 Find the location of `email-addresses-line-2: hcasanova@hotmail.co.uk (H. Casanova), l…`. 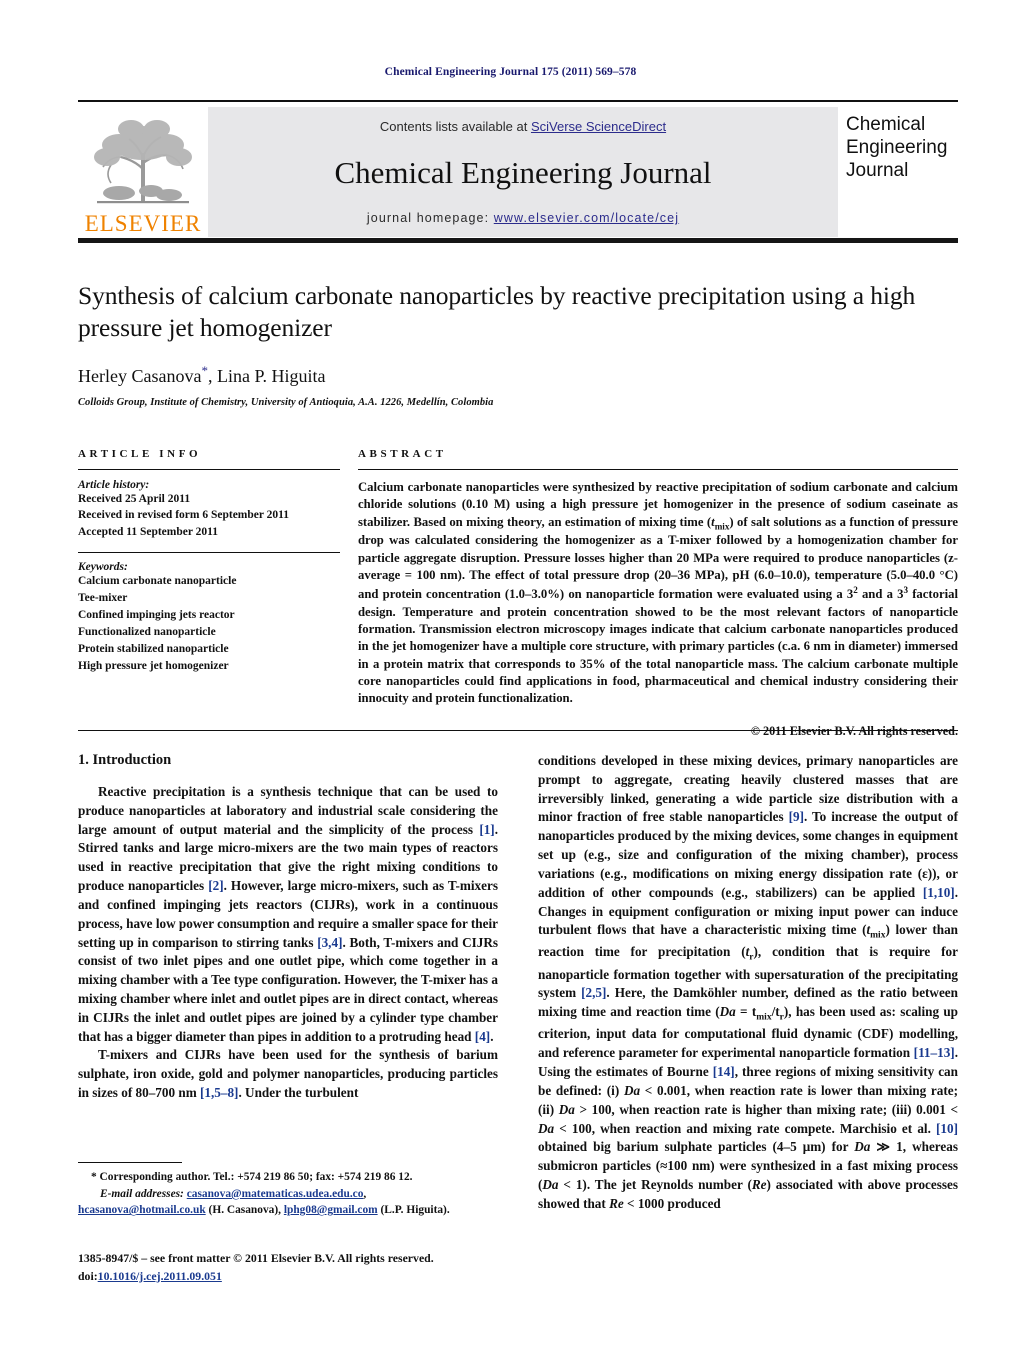

email-addresses-line-2: hcasanova@hotmail.co.uk (H. Casanova), l… is located at coordinates (288, 1210).